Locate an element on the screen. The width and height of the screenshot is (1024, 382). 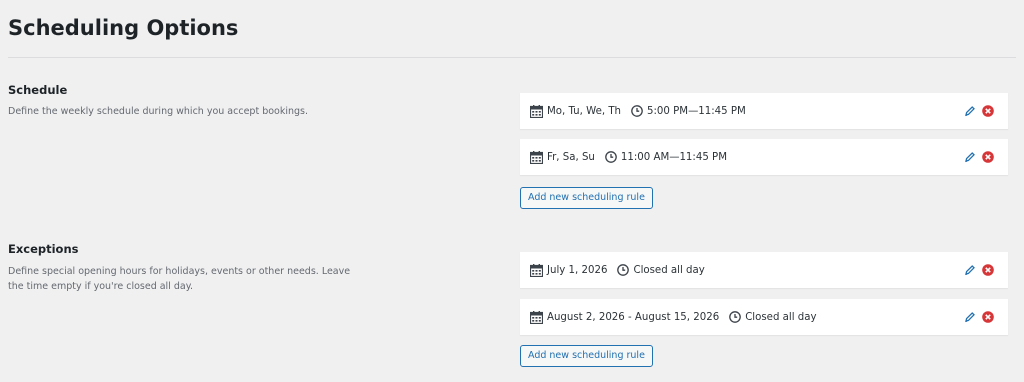
add-exception-rule-button: Add new scheduling rule is located at coordinates (586, 356).